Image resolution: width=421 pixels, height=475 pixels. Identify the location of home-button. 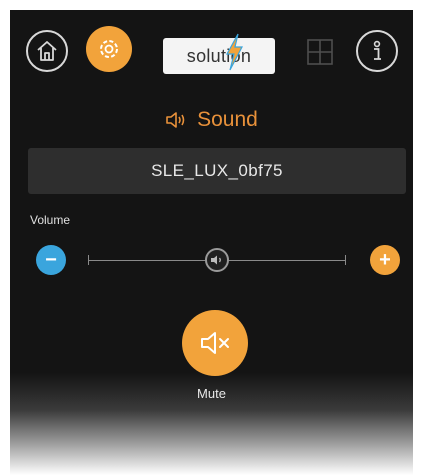
(47, 51).